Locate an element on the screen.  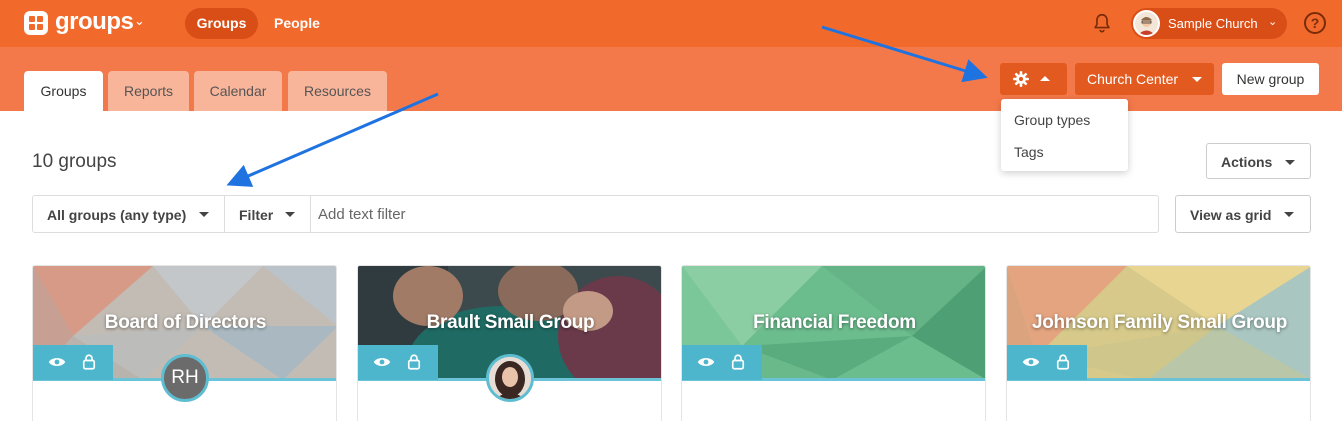
group-card-brault-small-group: Brault Small Group is located at coordinates (509, 343).